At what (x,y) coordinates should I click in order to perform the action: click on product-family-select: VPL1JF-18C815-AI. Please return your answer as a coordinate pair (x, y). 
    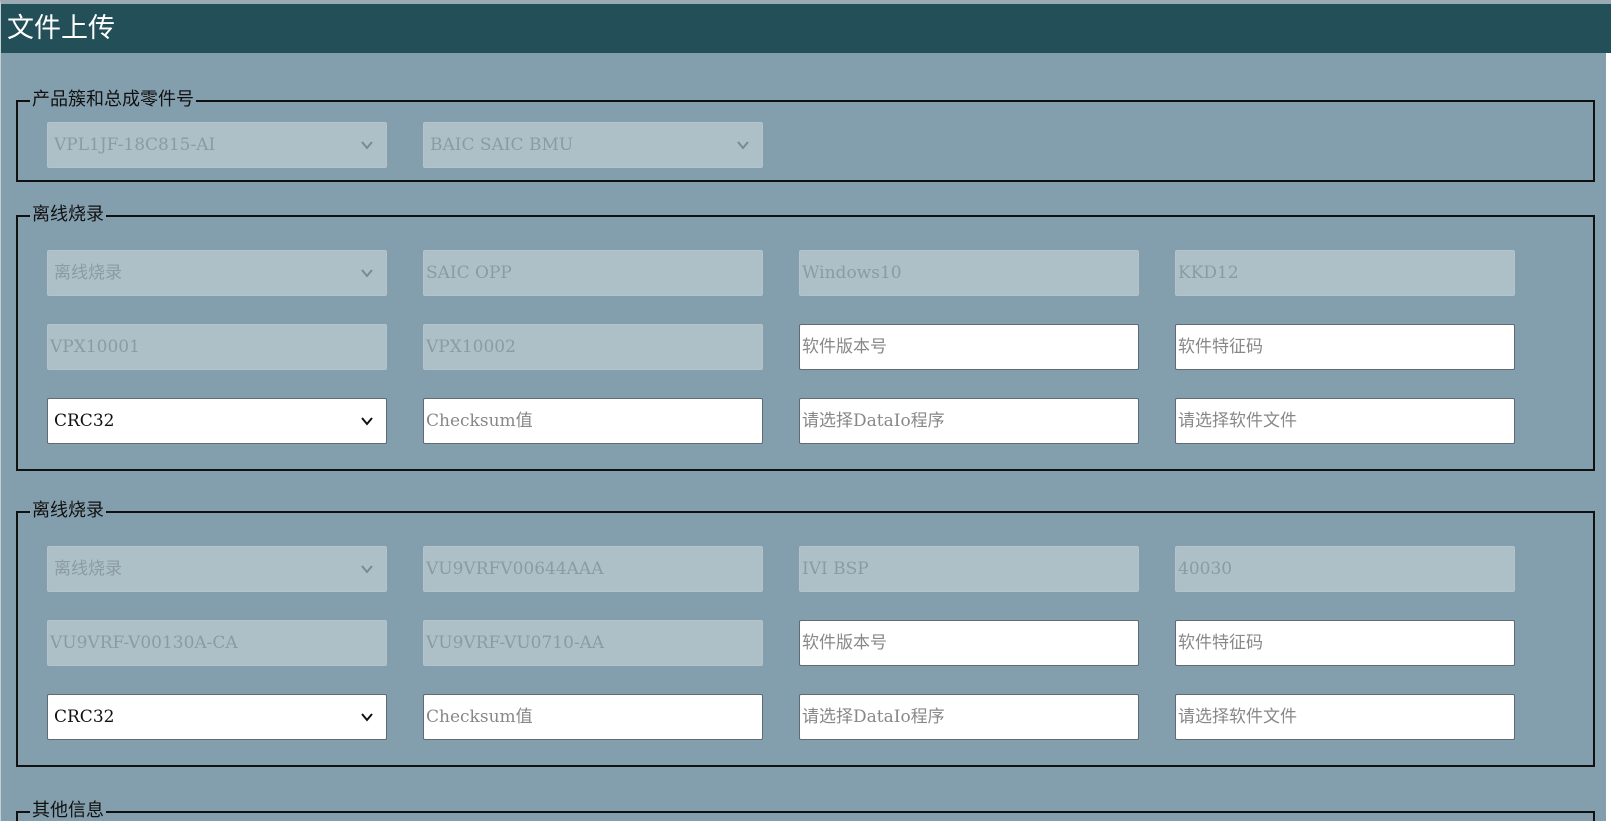
    Looking at the image, I should click on (217, 145).